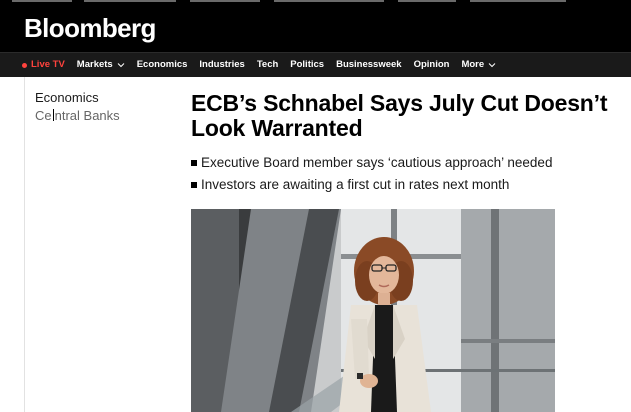 The image size is (631, 412). I want to click on section-secondary-part2: ntral Banks, so click(87, 115).